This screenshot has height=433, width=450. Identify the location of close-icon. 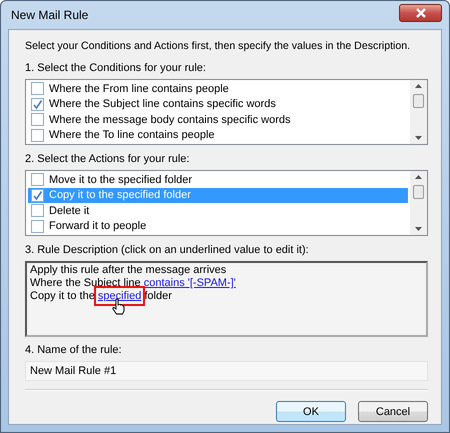
(420, 13).